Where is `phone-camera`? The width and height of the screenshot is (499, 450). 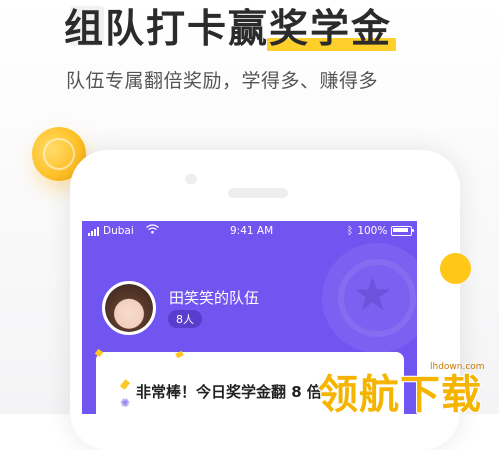
phone-camera is located at coordinates (191, 179).